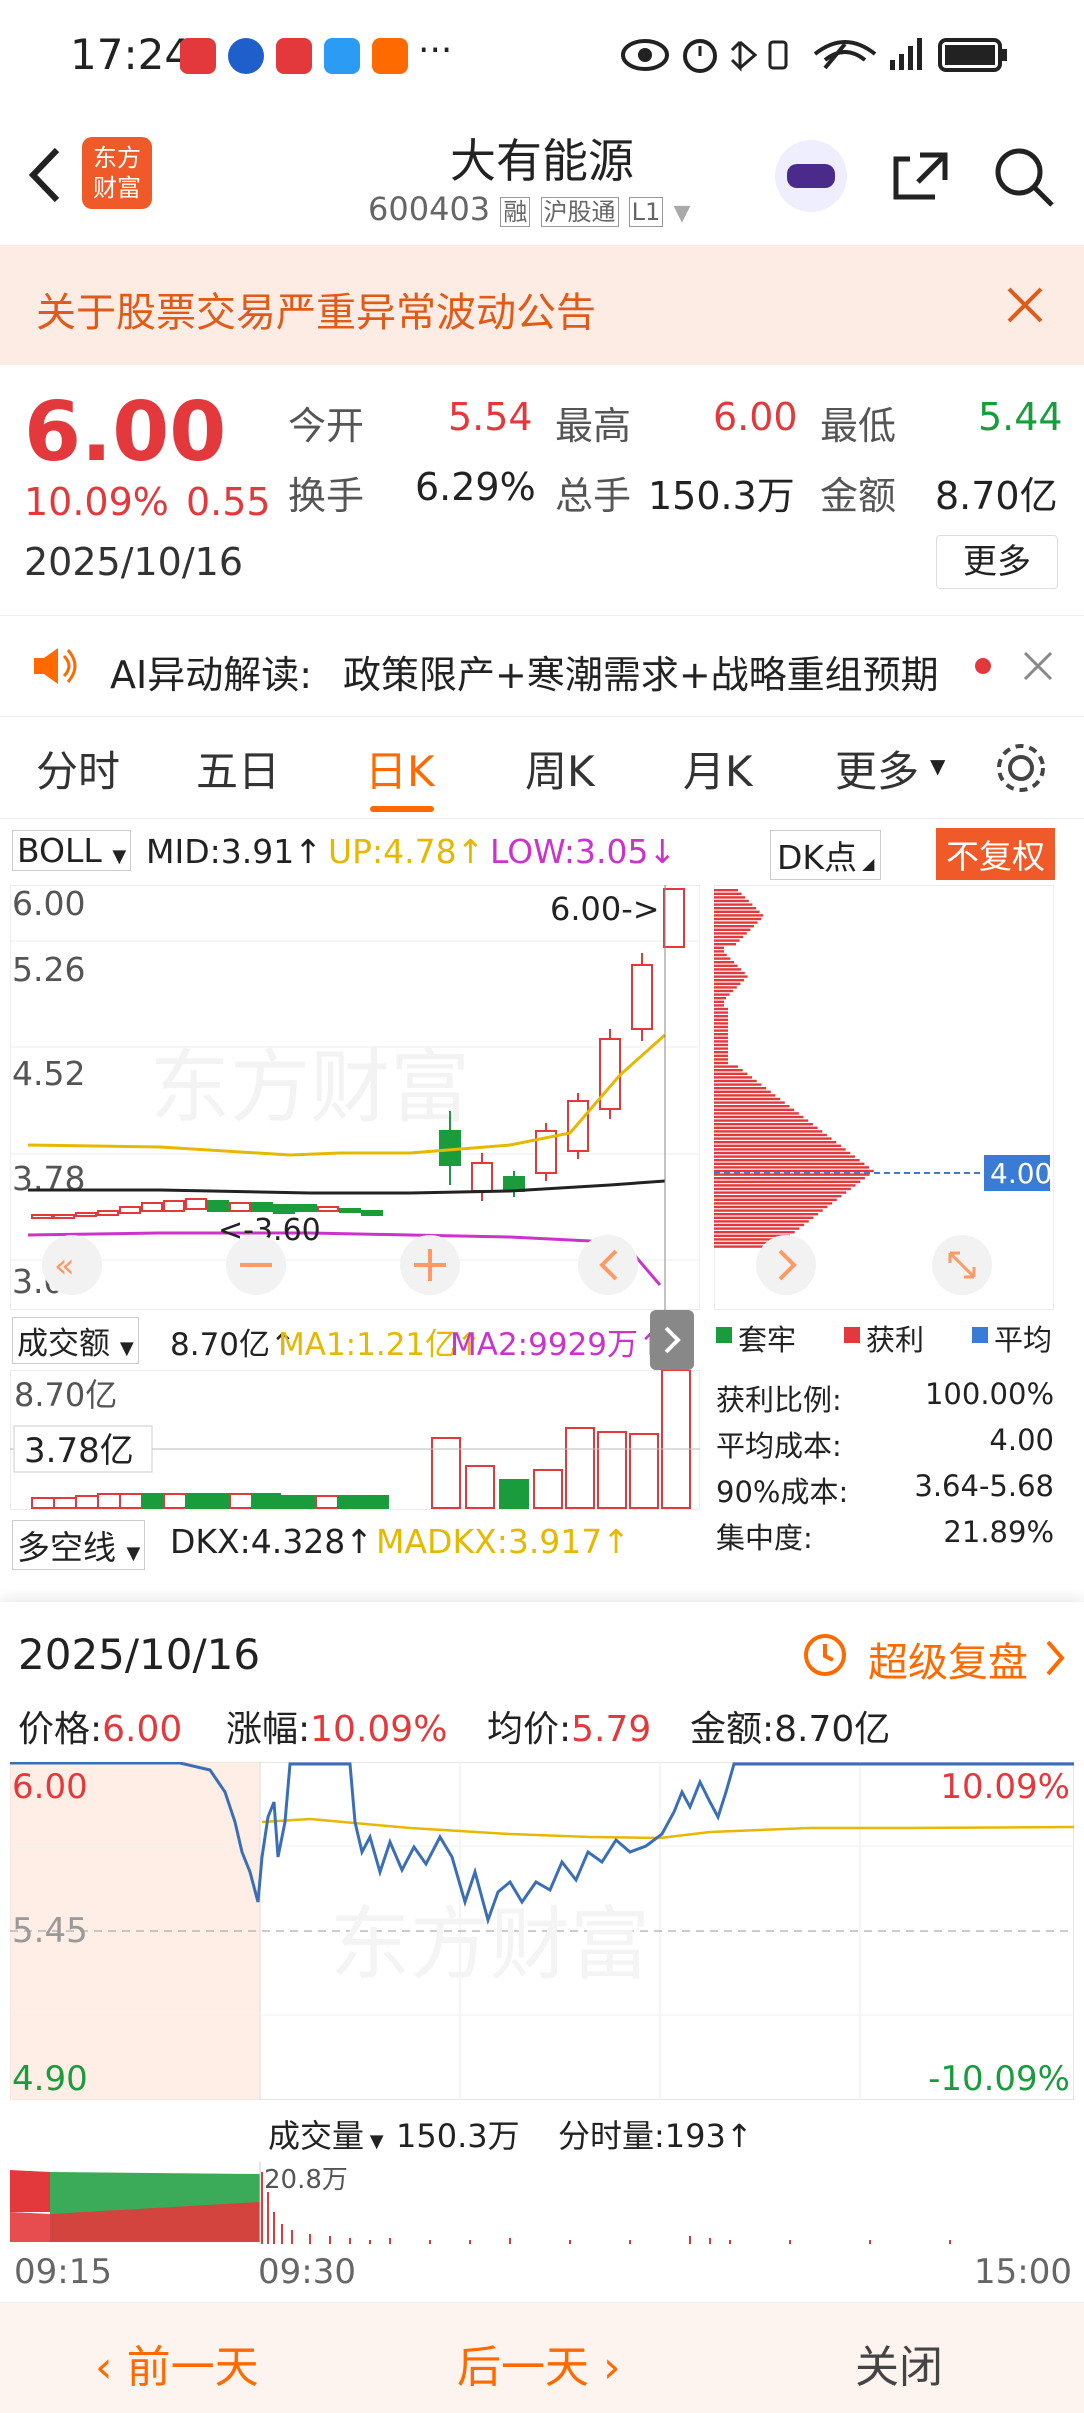  Describe the element at coordinates (542, 2203) in the screenshot. I see `intraday-volume-chart: 20.8万` at that location.